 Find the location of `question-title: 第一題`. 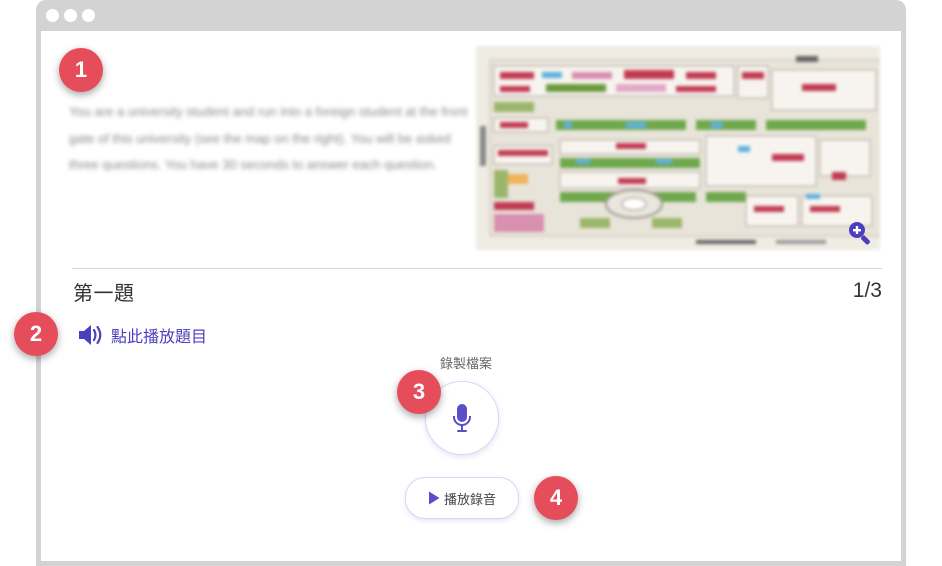

question-title: 第一題 is located at coordinates (104, 293).